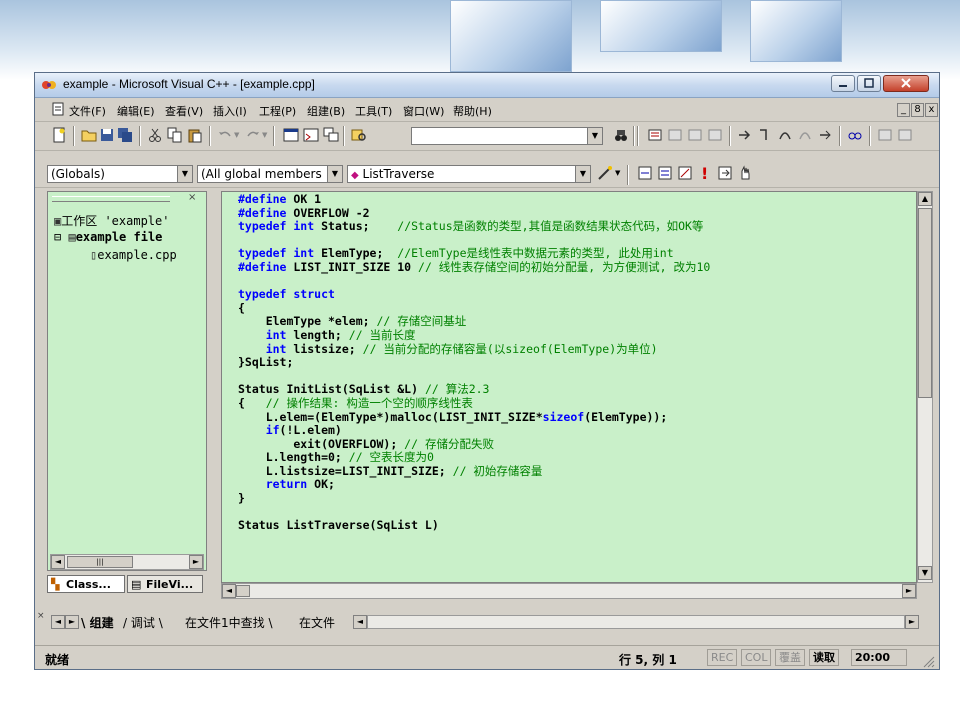 This screenshot has height=720, width=960. Describe the element at coordinates (855, 135) in the screenshot. I see `quickwatch-icon` at that location.